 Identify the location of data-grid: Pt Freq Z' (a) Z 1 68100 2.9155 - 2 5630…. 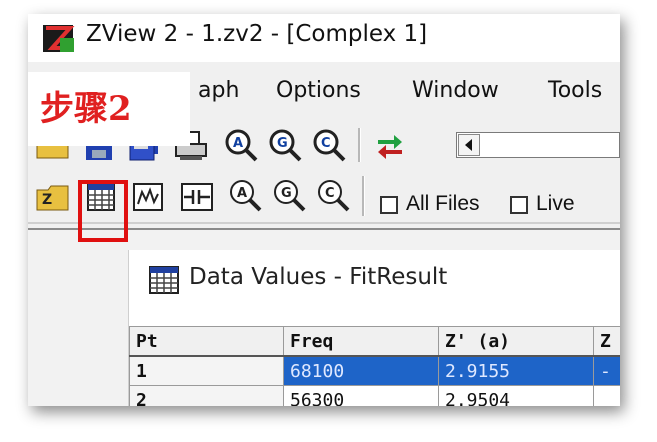
(374, 366).